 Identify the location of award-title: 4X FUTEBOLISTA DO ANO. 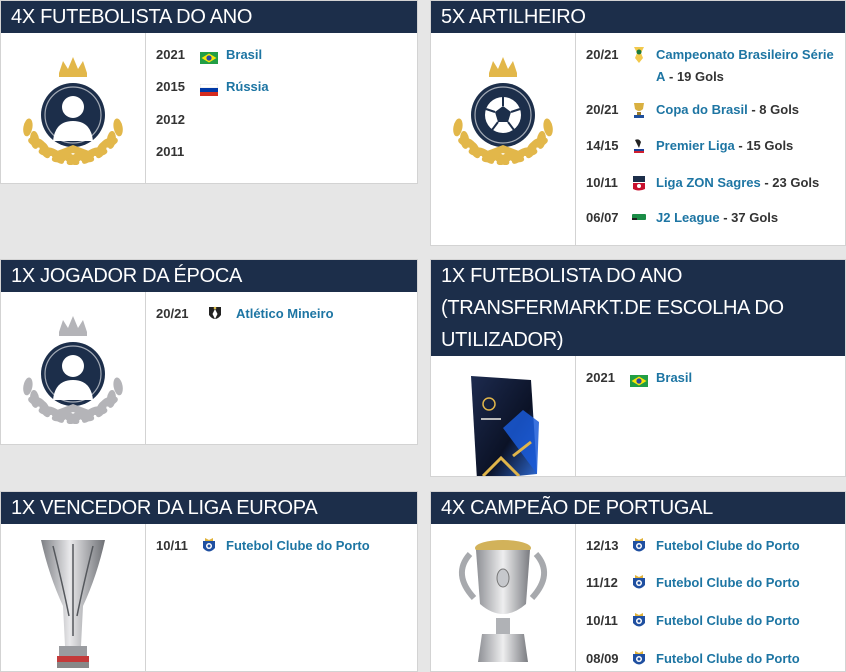
(209, 17).